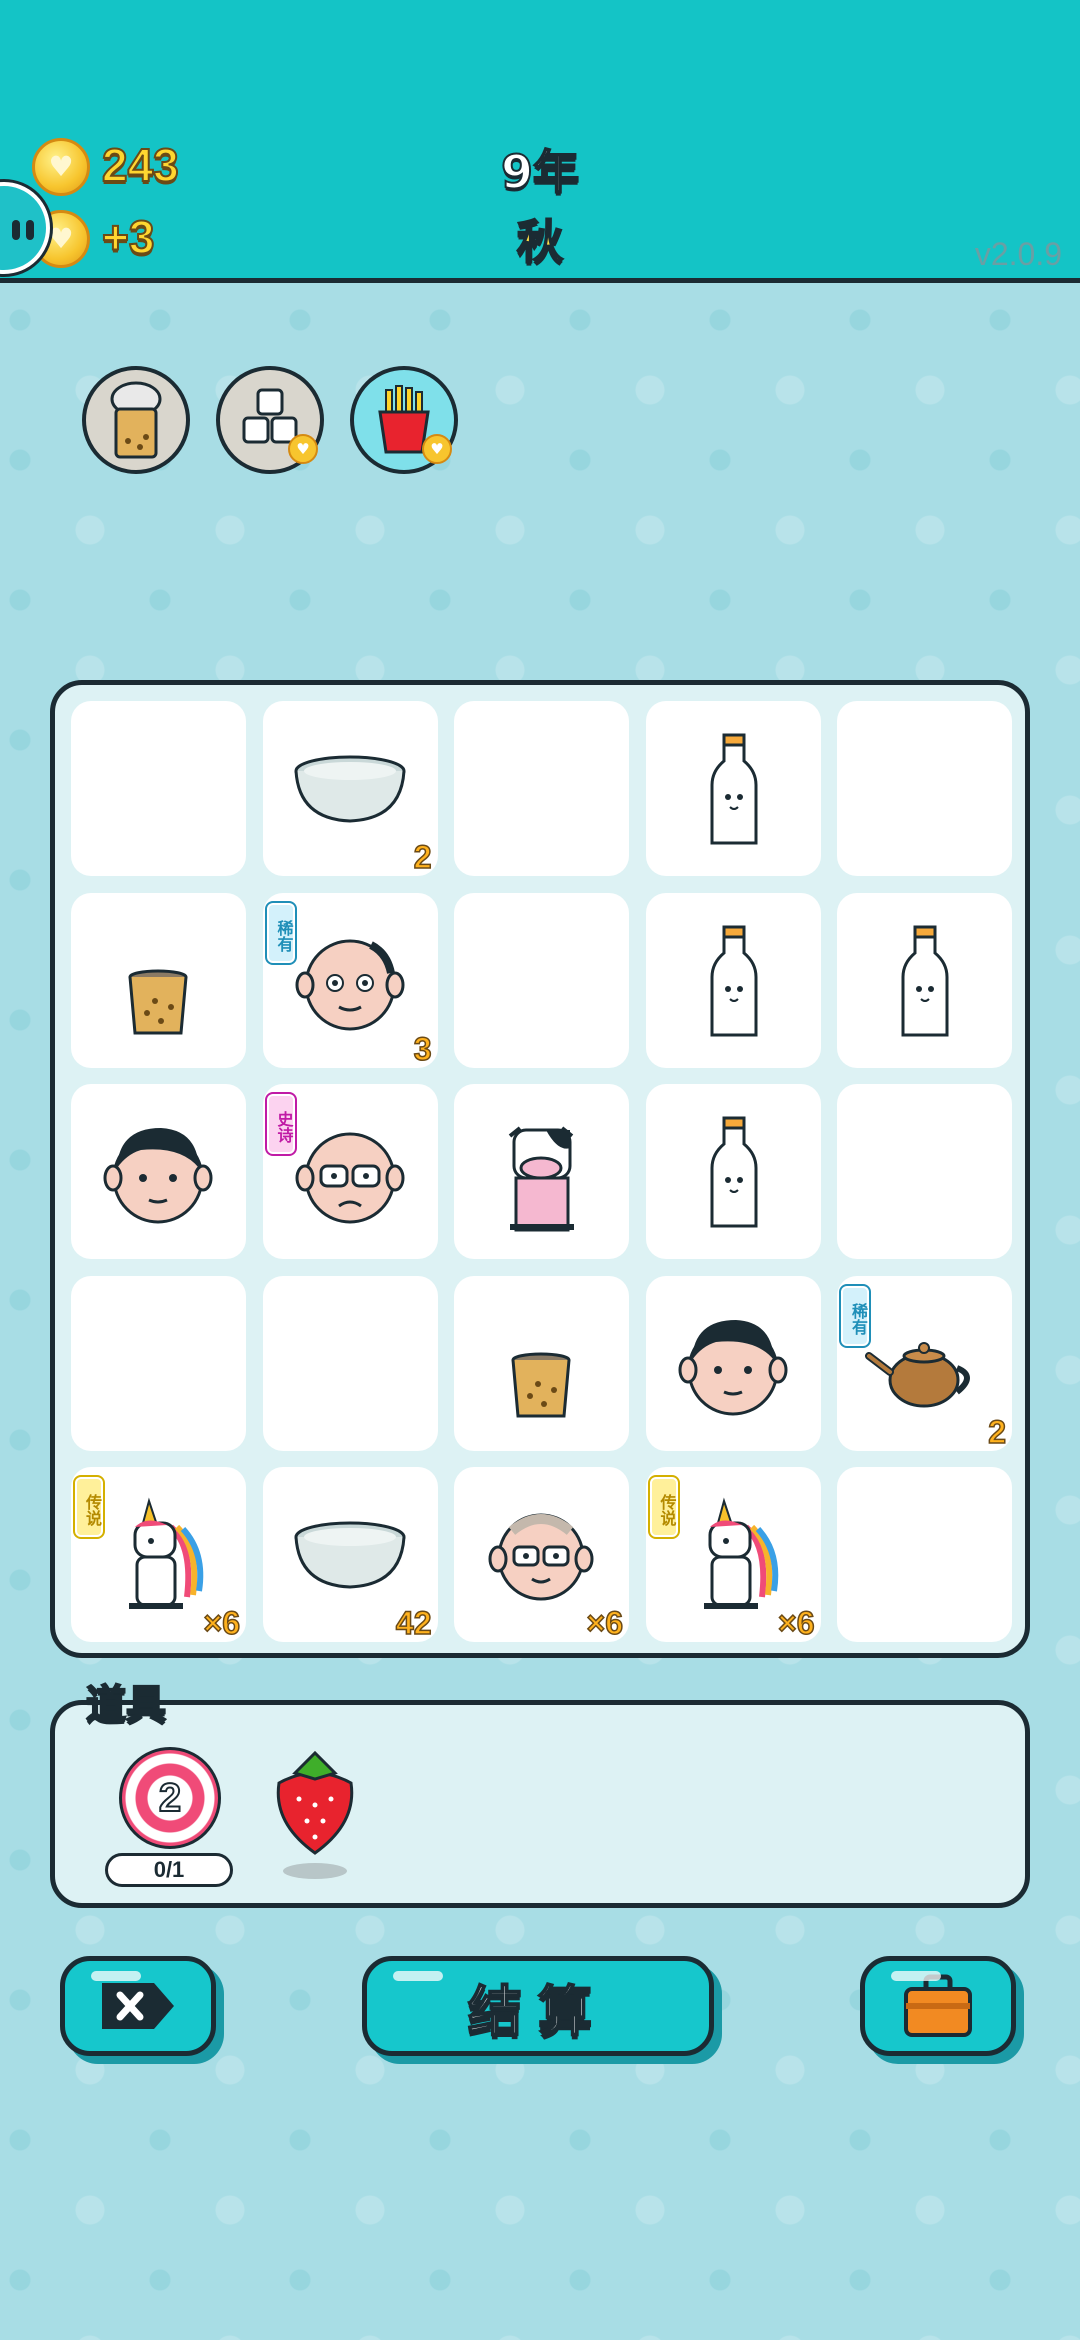  I want to click on item-count: 42, so click(413, 1623).